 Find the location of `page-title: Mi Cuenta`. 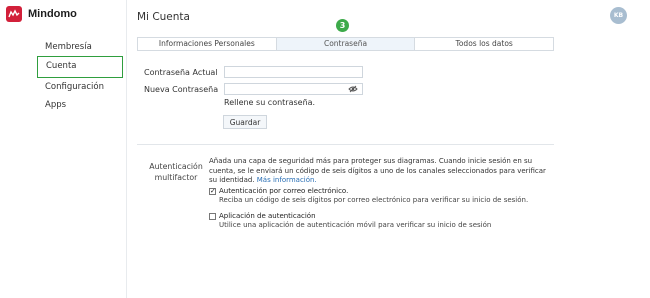

page-title: Mi Cuenta is located at coordinates (163, 17).